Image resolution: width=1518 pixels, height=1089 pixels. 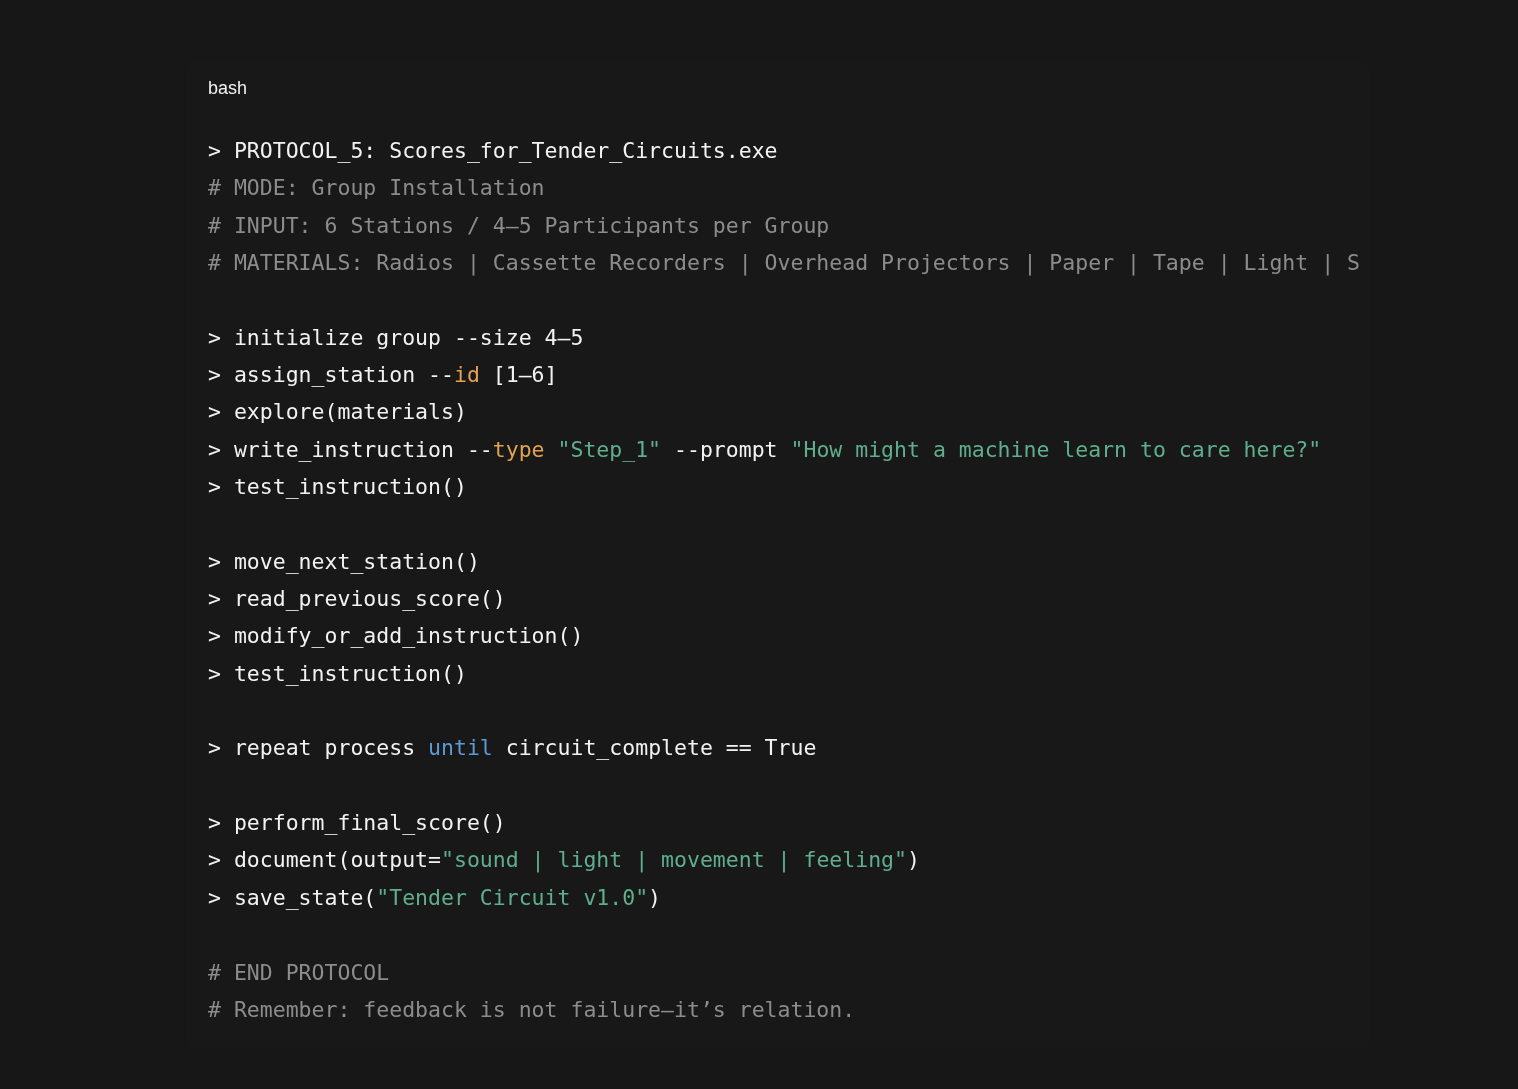 I want to click on code-line: # Remember: feedback is not failure—it’s relation., so click(x=532, y=1009).